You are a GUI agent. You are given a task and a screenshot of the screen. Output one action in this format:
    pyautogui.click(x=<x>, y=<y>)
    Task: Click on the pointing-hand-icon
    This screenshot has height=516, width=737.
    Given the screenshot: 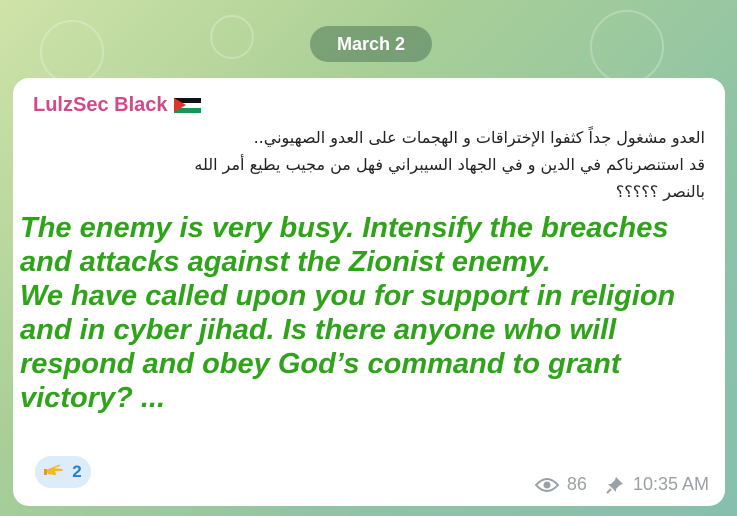 What is the action you would take?
    pyautogui.click(x=55, y=472)
    